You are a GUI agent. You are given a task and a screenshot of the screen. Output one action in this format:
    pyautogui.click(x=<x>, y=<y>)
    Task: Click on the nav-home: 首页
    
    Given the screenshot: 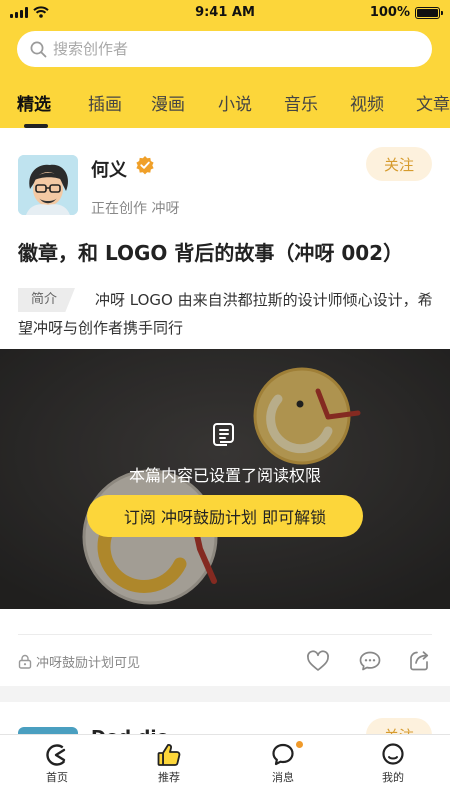 What is the action you would take?
    pyautogui.click(x=57, y=763)
    